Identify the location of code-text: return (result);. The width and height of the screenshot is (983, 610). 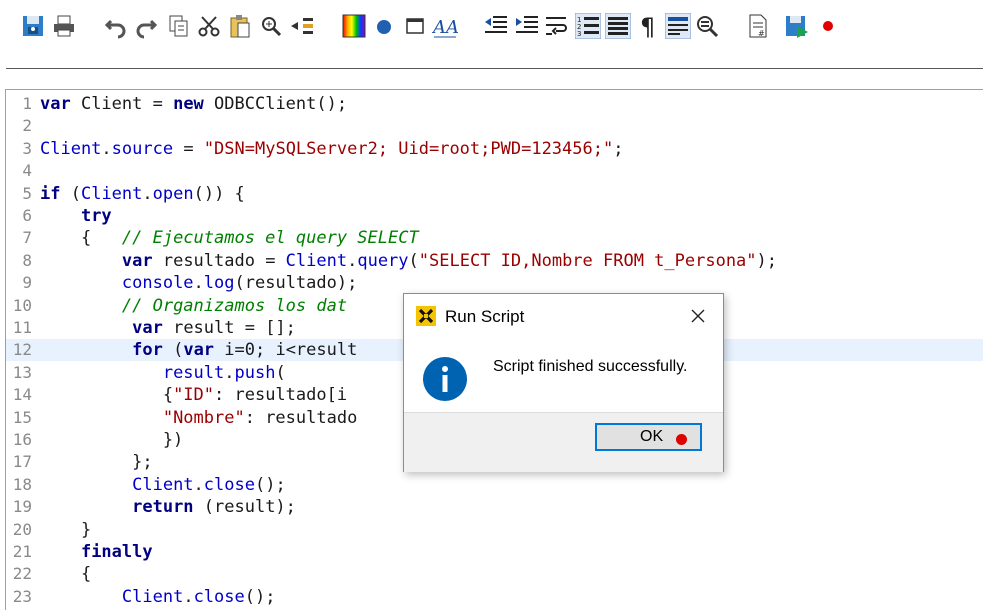
(168, 507).